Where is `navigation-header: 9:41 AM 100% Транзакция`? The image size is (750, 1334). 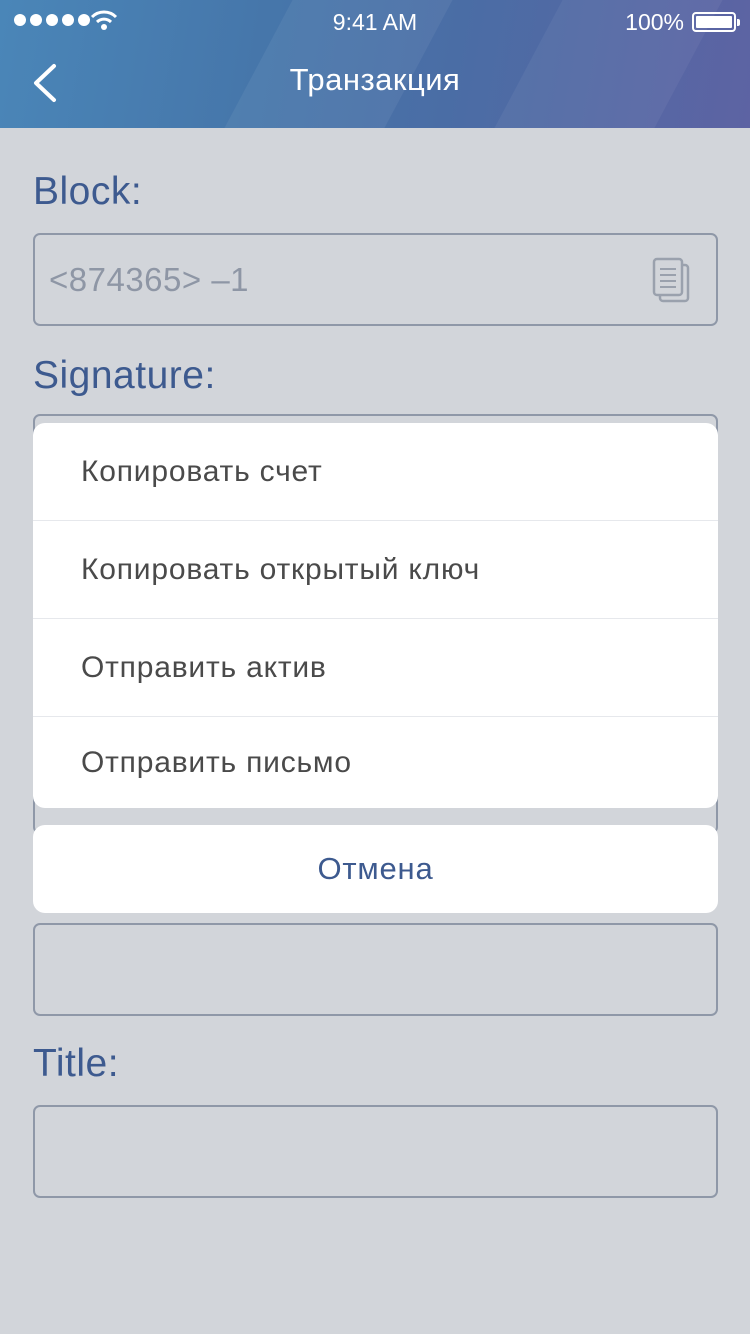
navigation-header: 9:41 AM 100% Транзакция is located at coordinates (375, 64).